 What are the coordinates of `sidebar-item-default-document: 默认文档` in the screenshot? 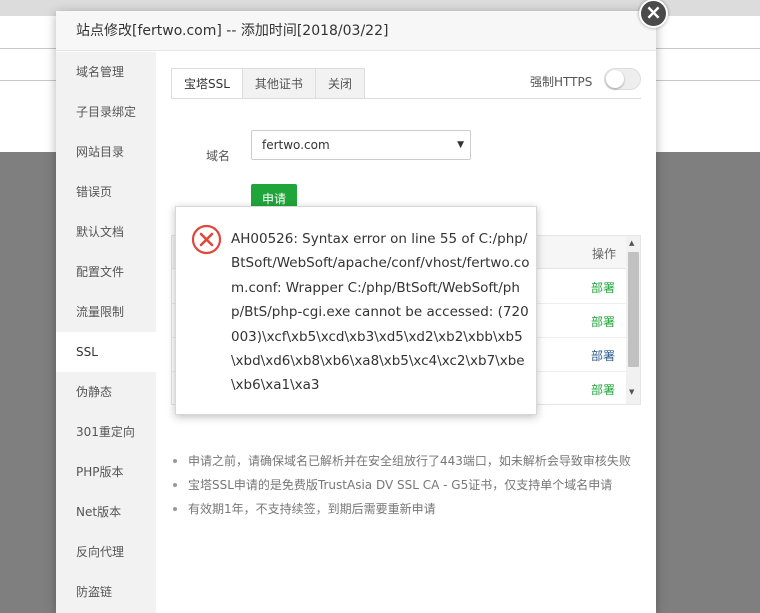 It's located at (106, 232).